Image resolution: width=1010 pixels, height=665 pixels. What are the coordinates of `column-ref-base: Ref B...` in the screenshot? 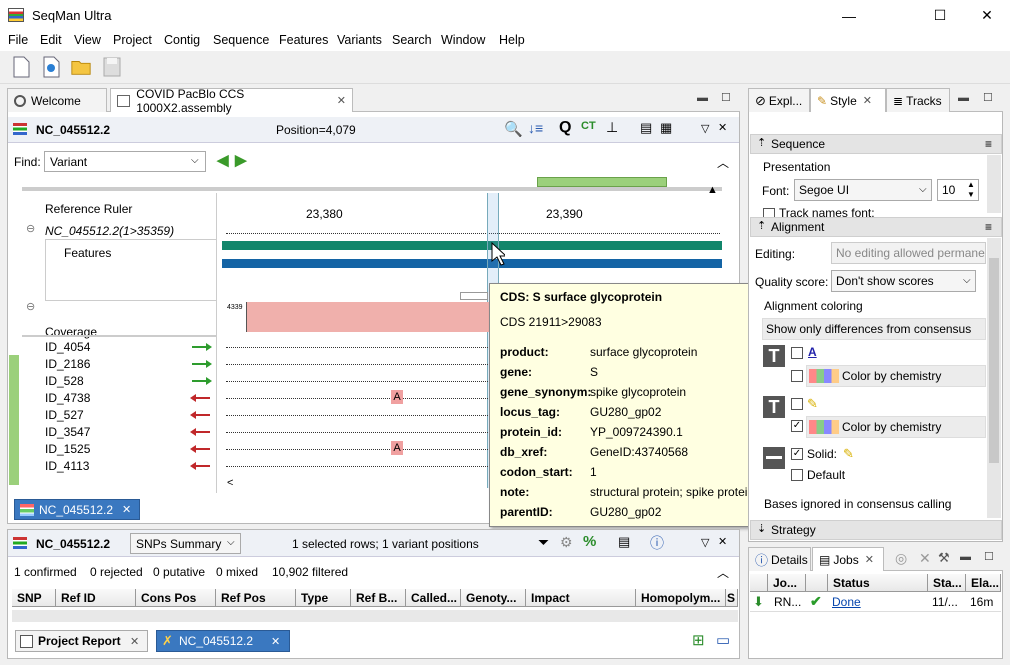 It's located at (378, 598).